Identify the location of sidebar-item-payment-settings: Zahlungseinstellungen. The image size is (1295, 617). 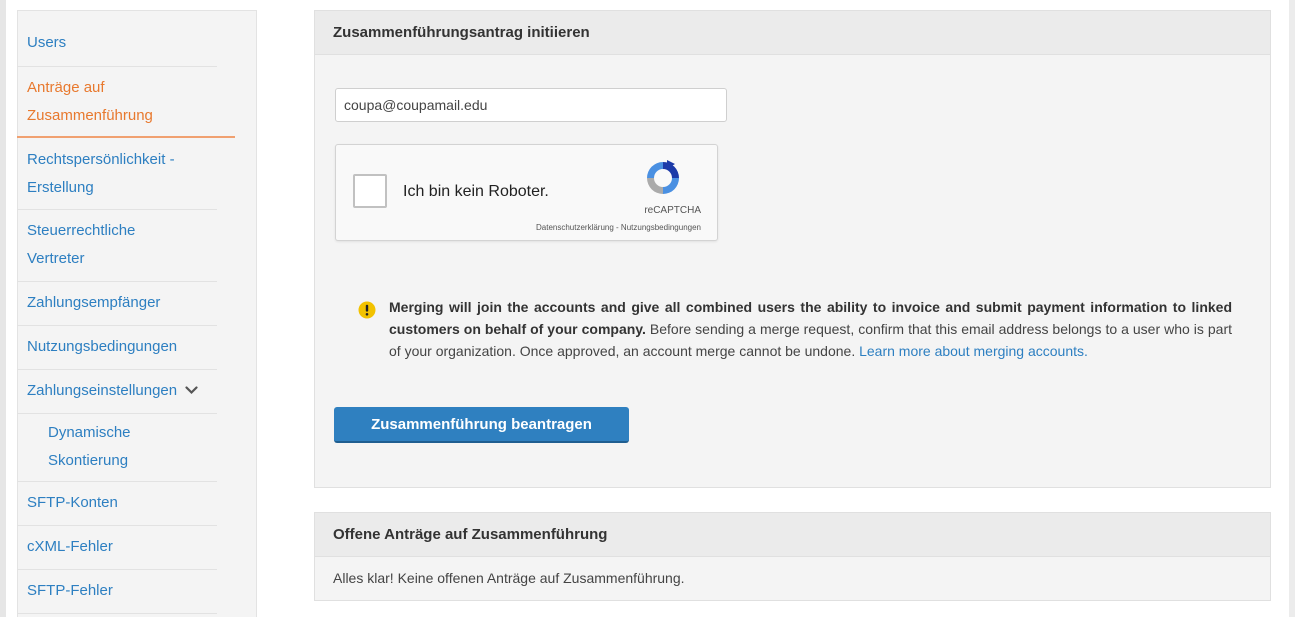
(126, 391).